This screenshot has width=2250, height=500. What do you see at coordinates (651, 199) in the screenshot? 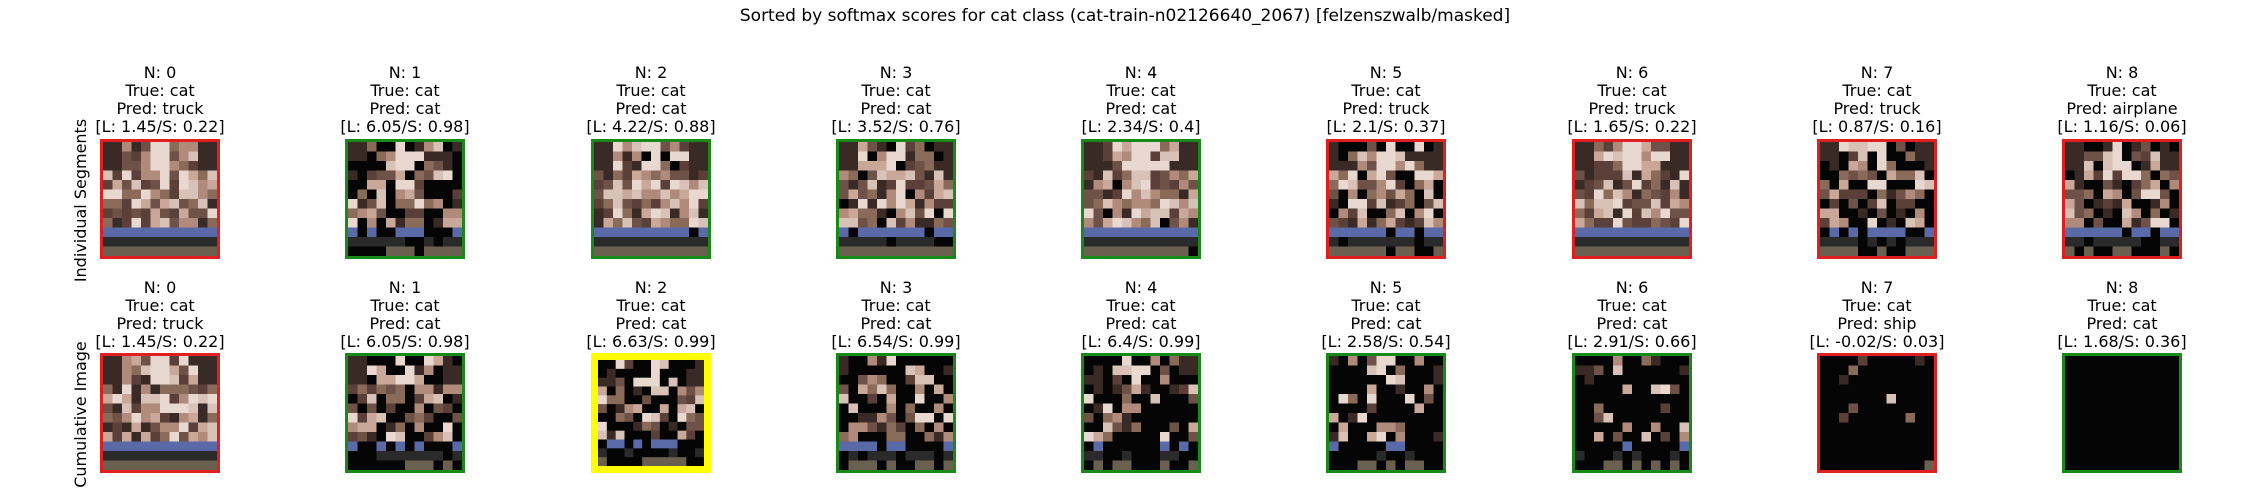
I see `image-pixels` at bounding box center [651, 199].